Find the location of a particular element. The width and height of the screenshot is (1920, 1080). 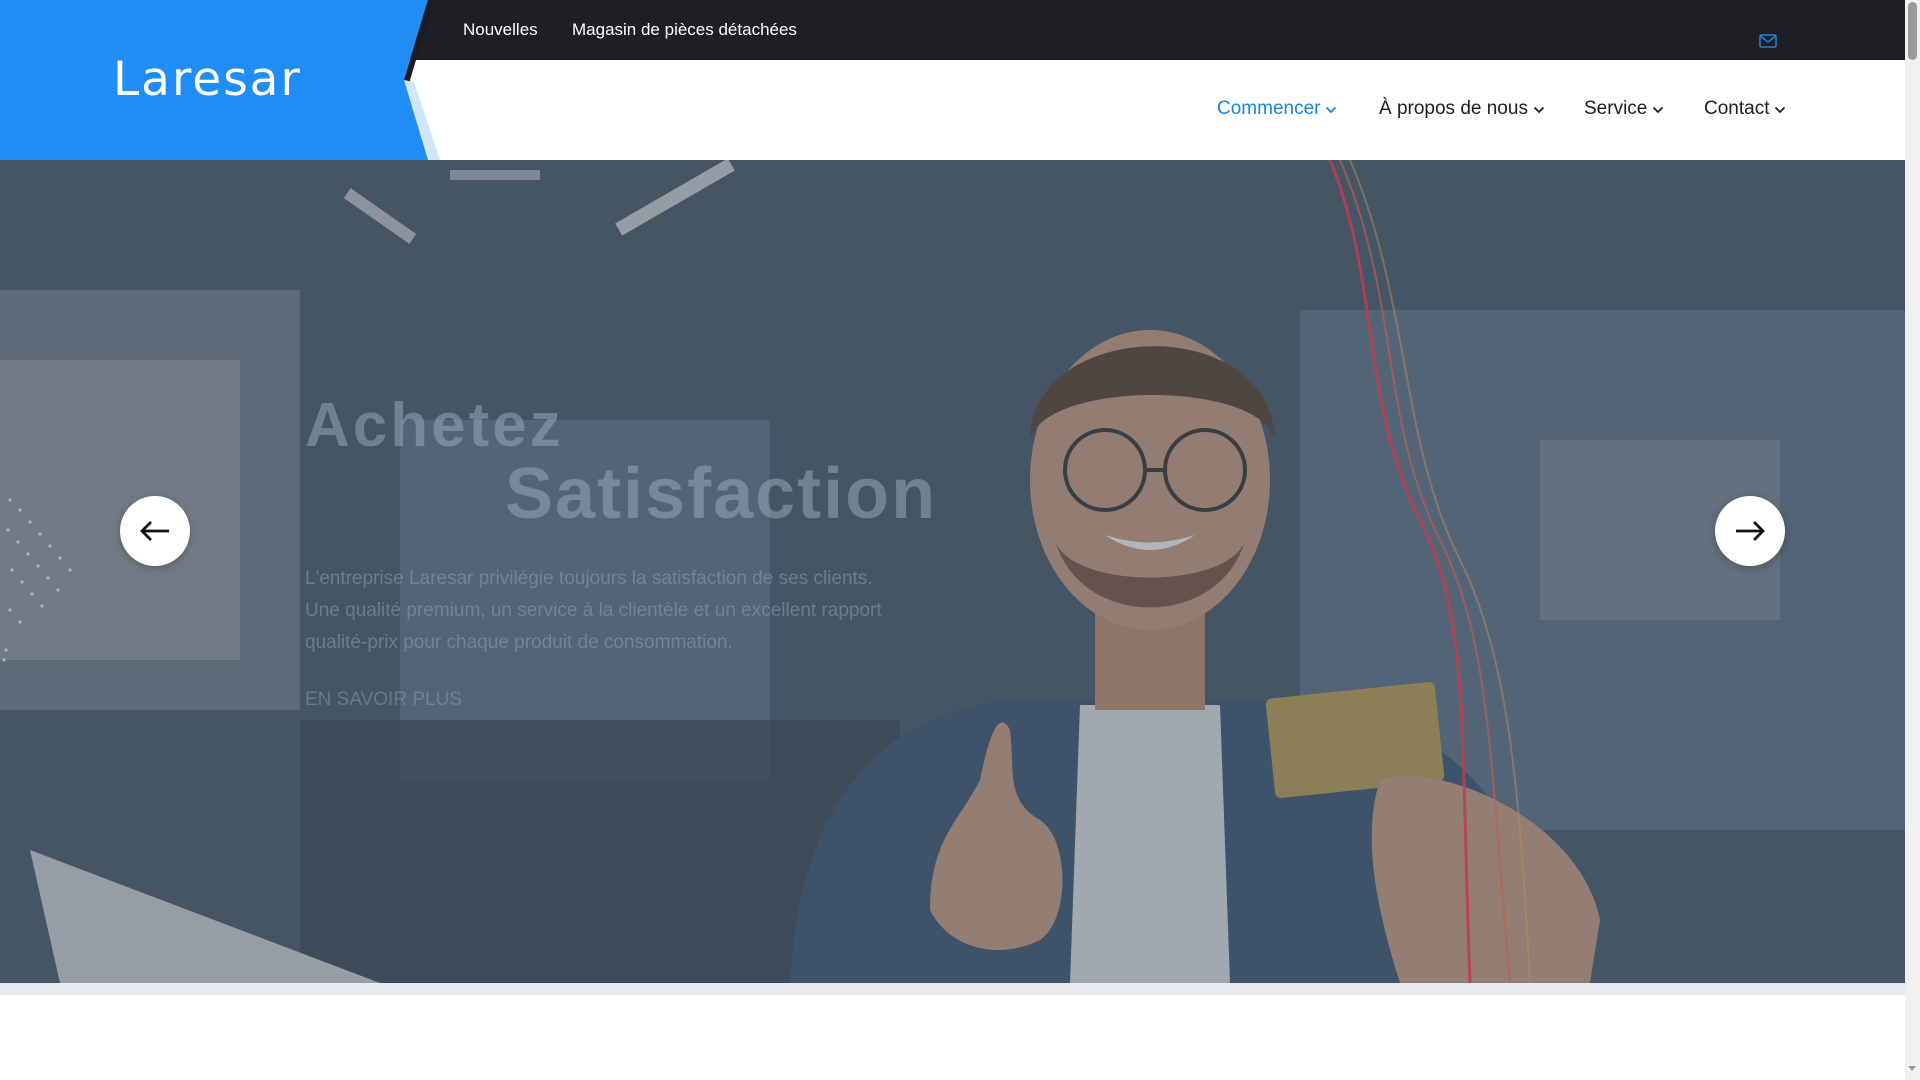

arrow-right-icon is located at coordinates (1750, 531).